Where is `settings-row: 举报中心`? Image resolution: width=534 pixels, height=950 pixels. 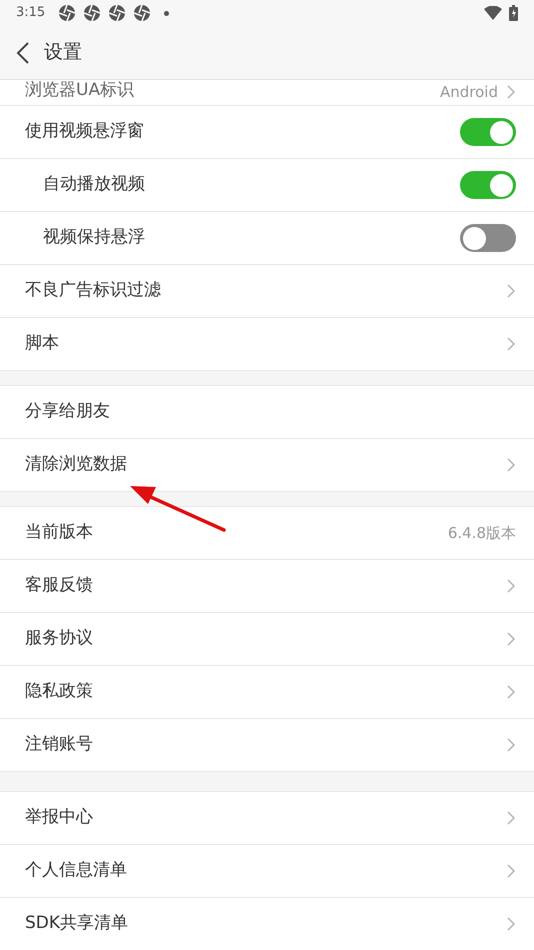 settings-row: 举报中心 is located at coordinates (267, 818).